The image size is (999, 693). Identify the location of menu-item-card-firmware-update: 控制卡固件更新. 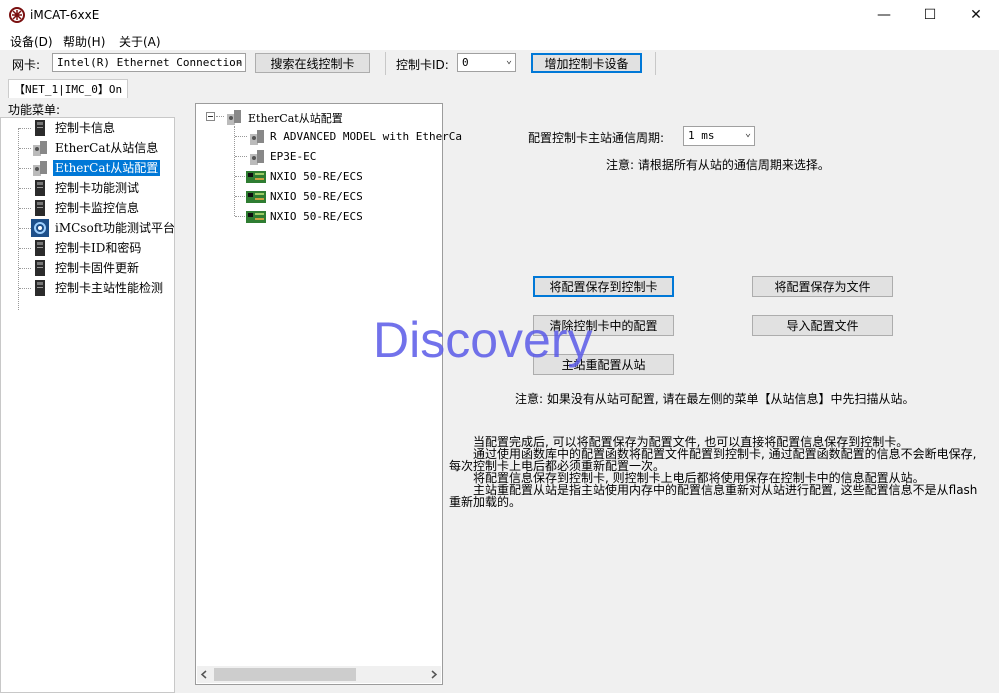
(88, 268).